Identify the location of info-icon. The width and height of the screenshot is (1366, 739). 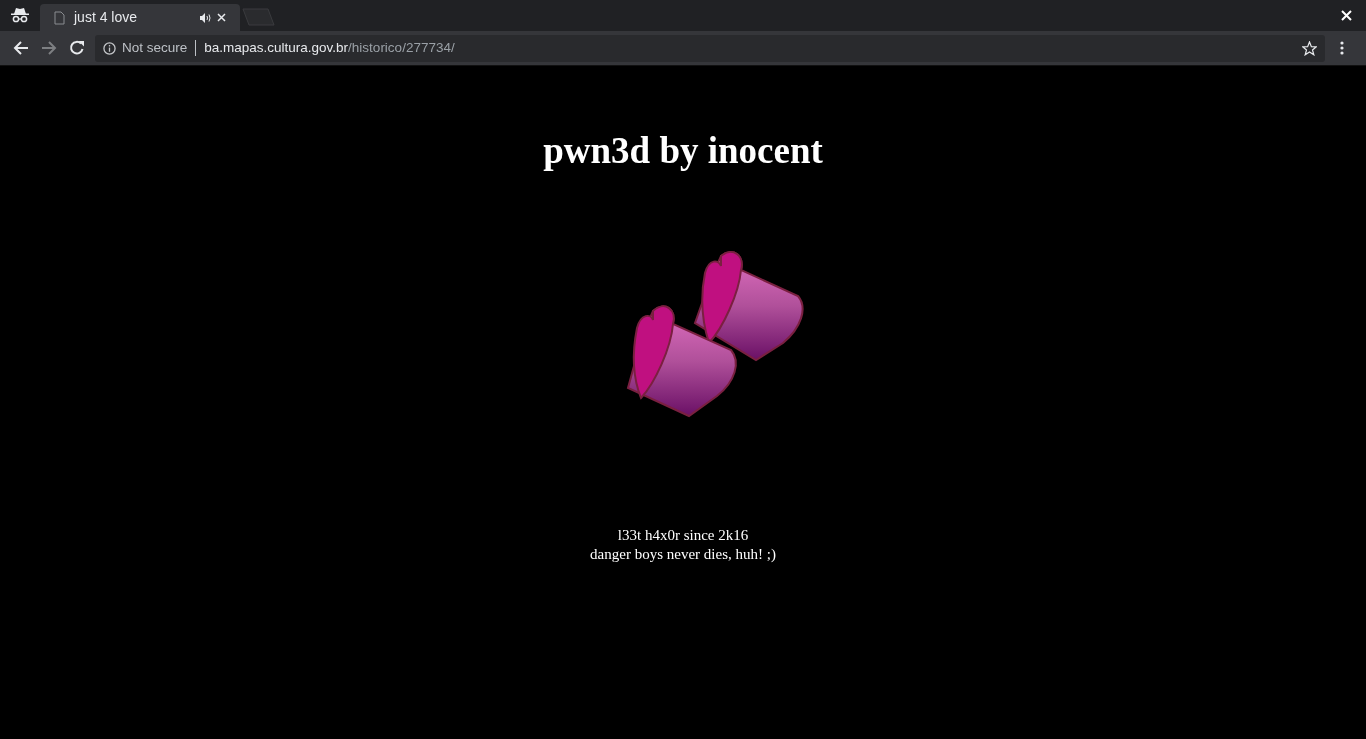
(109, 48).